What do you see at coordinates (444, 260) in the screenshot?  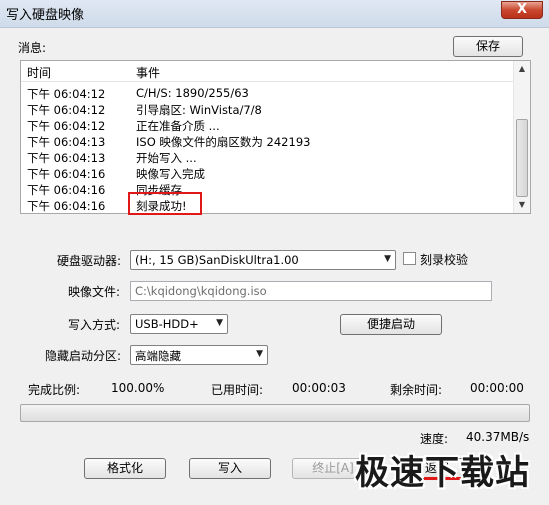 I see `verify-label: 刻录校验` at bounding box center [444, 260].